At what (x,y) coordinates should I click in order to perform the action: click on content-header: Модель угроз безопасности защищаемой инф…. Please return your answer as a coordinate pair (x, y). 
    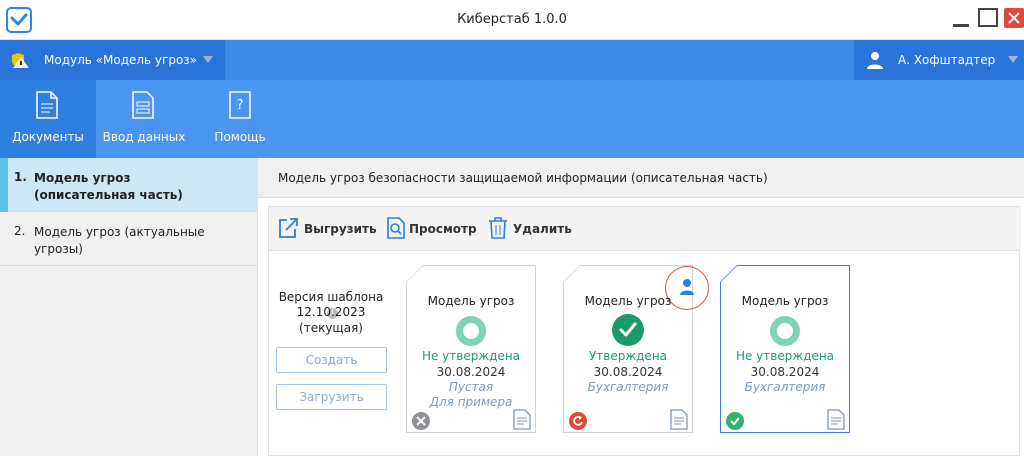
    Looking at the image, I should click on (641, 178).